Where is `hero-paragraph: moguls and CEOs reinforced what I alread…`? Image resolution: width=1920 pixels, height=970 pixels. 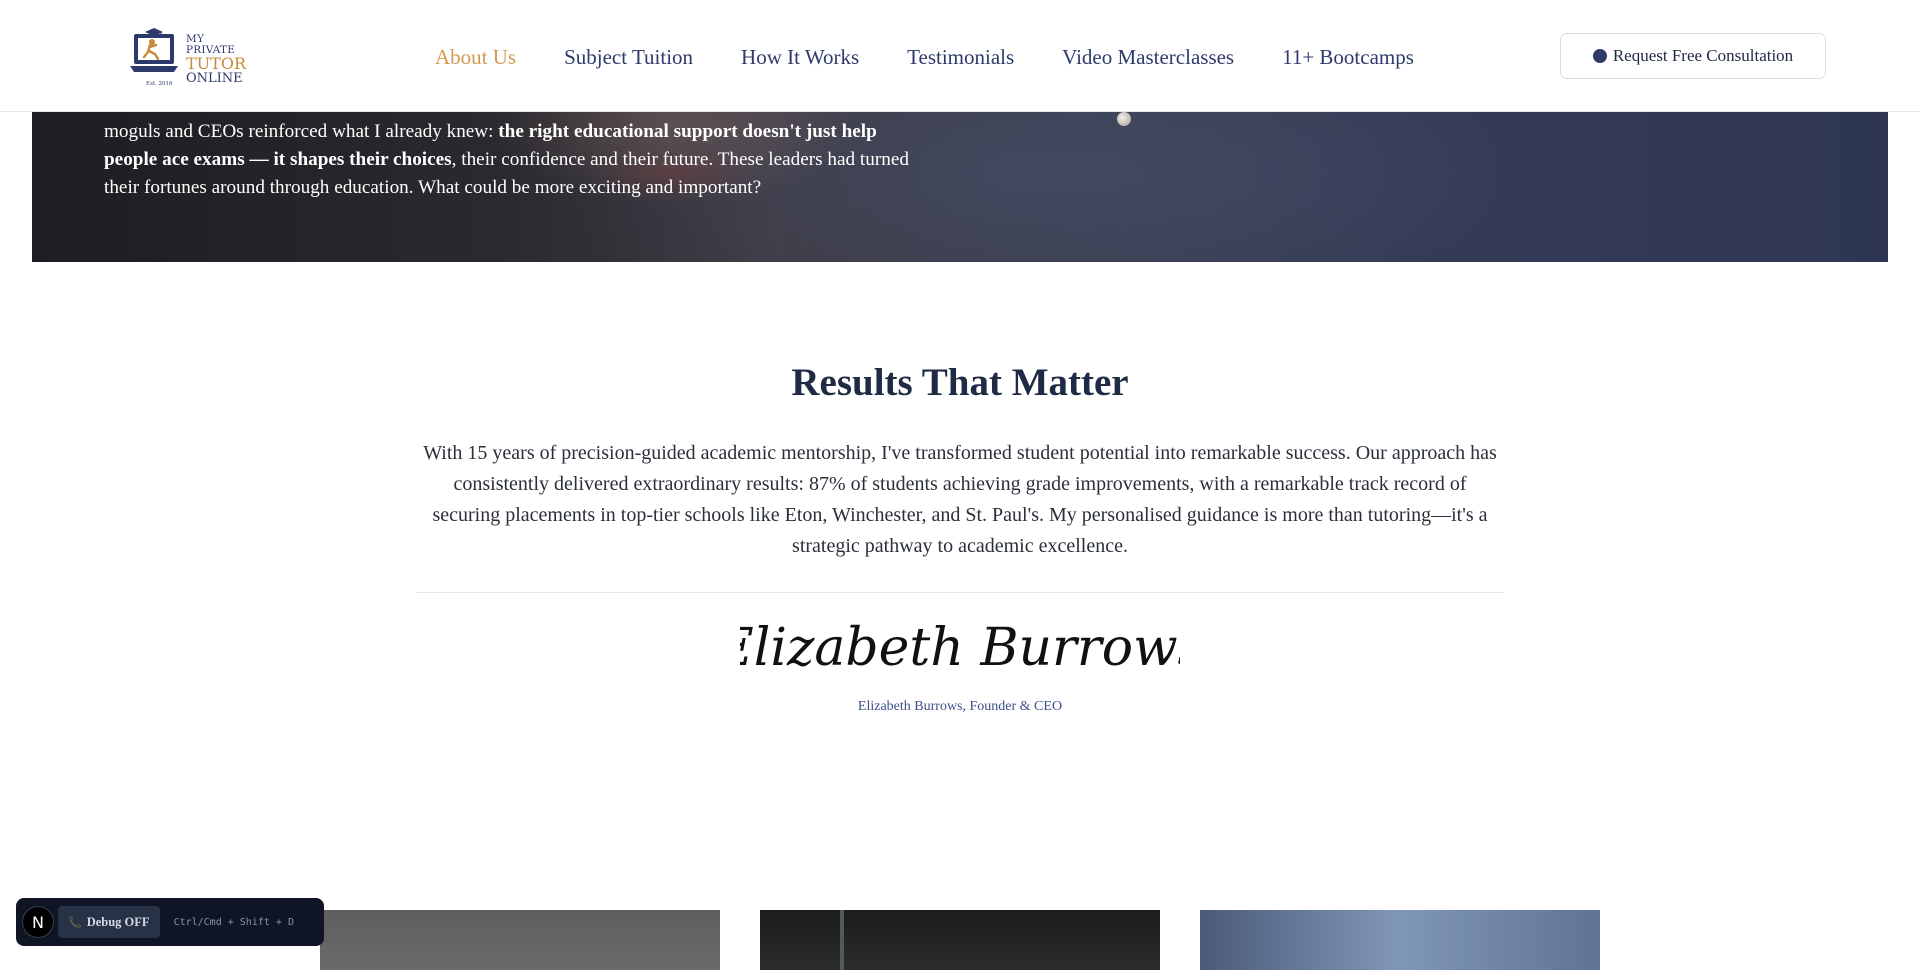 hero-paragraph: moguls and CEOs reinforced what I alread… is located at coordinates (514, 160).